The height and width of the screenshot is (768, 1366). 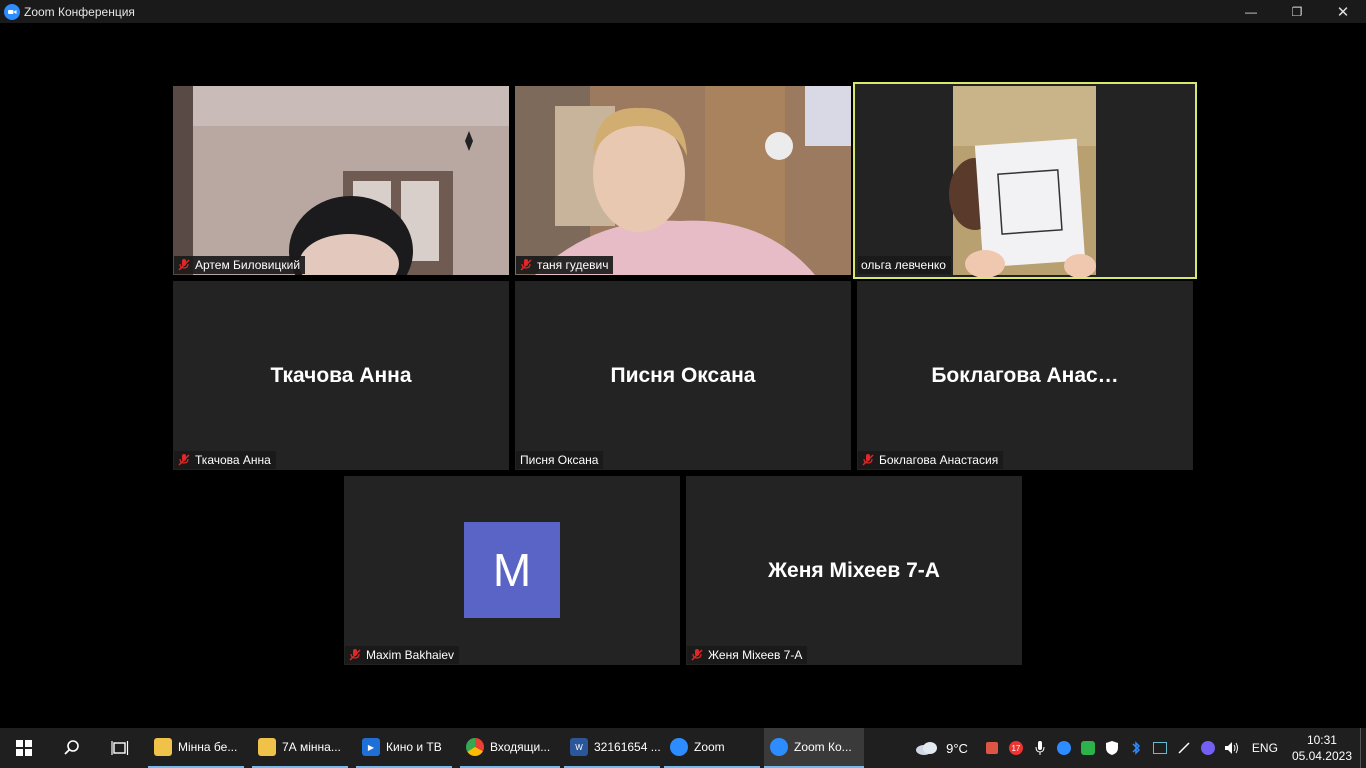 I want to click on system-clock: 10:31 05.04.2023, so click(x=1322, y=748).